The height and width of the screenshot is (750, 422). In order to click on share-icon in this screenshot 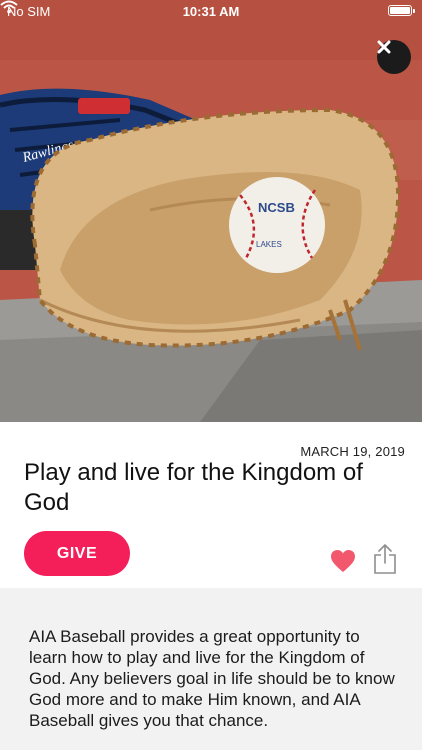, I will do `click(385, 559)`.